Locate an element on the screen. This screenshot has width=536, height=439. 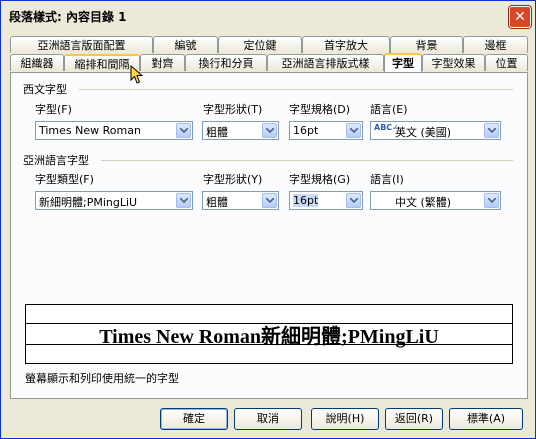
tab-drop-caps: 首字放大 is located at coordinates (346, 44).